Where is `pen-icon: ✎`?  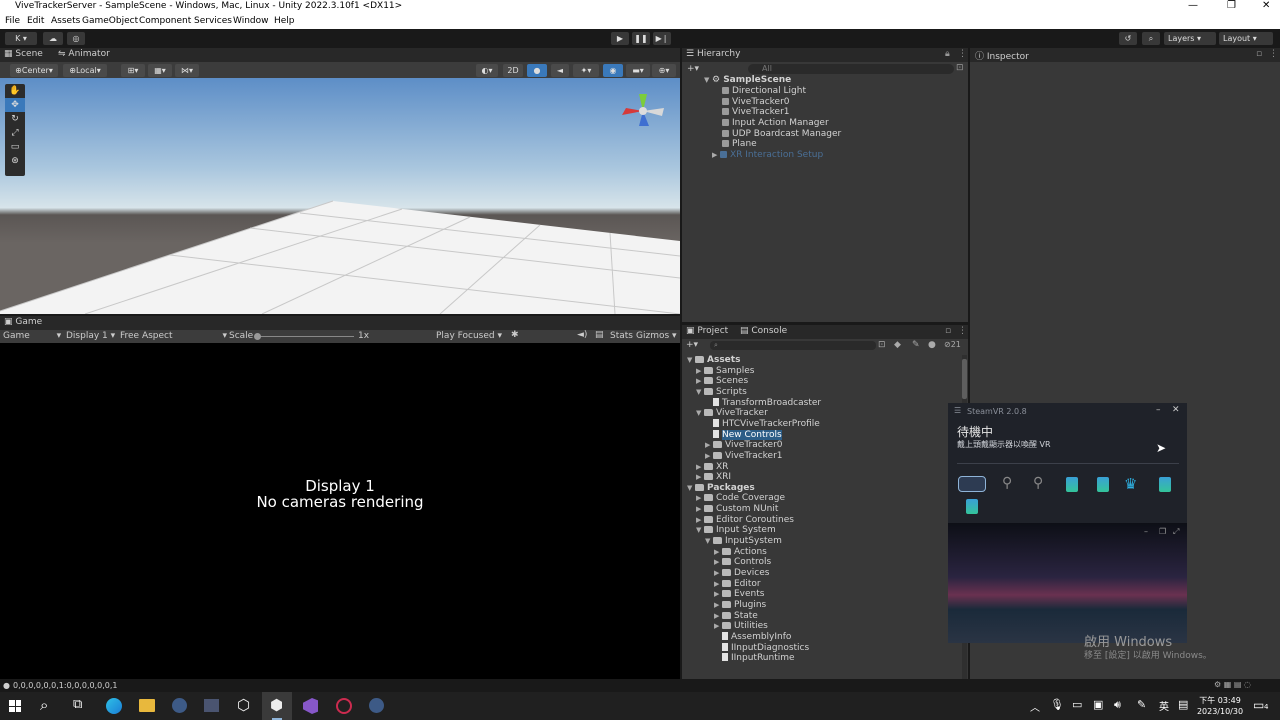 pen-icon: ✎ is located at coordinates (1141, 704).